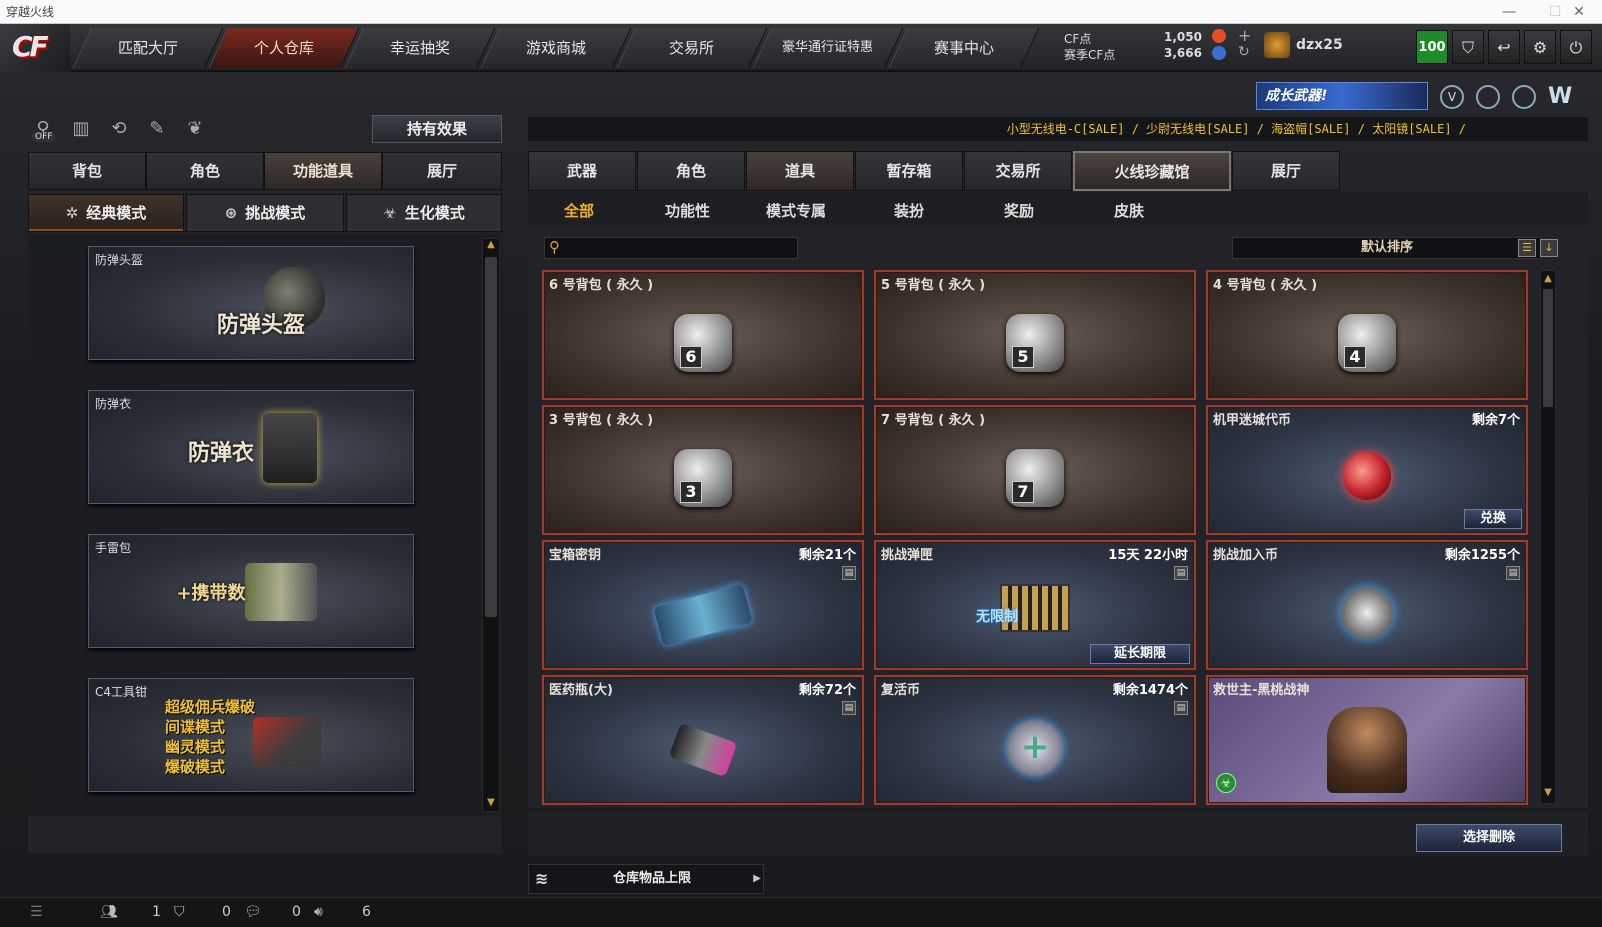 The image size is (1602, 927). Describe the element at coordinates (1367, 470) in the screenshot. I see `item-card-mech-token: 机甲迷城代币 剩余7个 兑换` at that location.